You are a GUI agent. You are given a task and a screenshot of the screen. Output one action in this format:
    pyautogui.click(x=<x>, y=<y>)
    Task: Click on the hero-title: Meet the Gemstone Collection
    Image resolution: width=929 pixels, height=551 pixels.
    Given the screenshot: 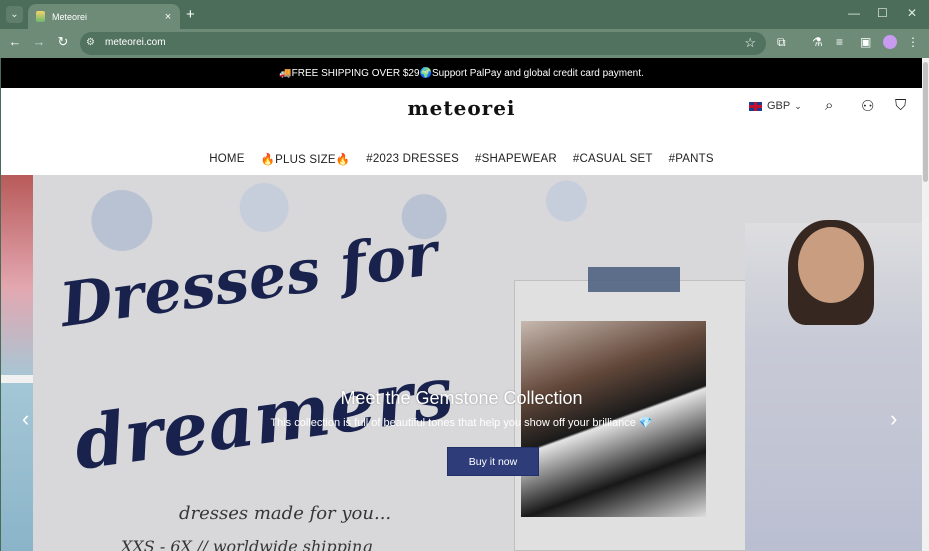 What is the action you would take?
    pyautogui.click(x=461, y=398)
    